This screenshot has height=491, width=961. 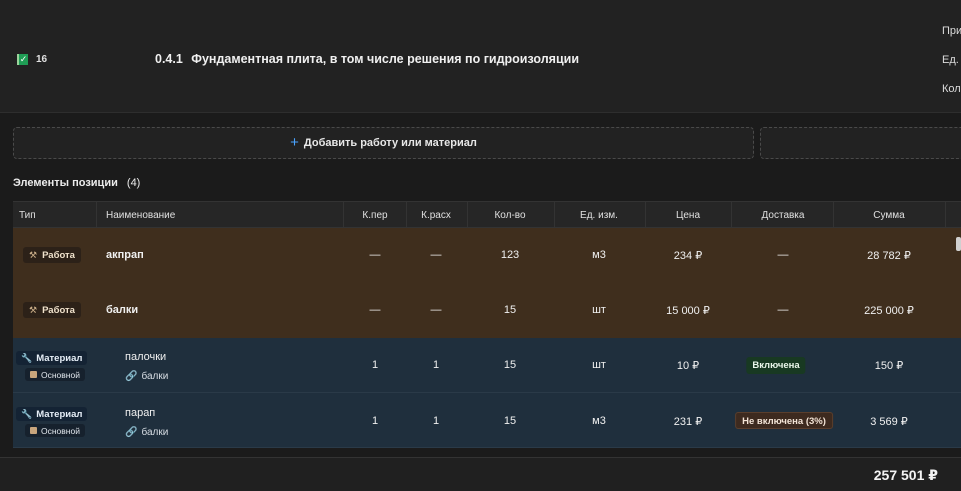 I want to click on delivery-status-badge: Не включена (3%), so click(x=784, y=420).